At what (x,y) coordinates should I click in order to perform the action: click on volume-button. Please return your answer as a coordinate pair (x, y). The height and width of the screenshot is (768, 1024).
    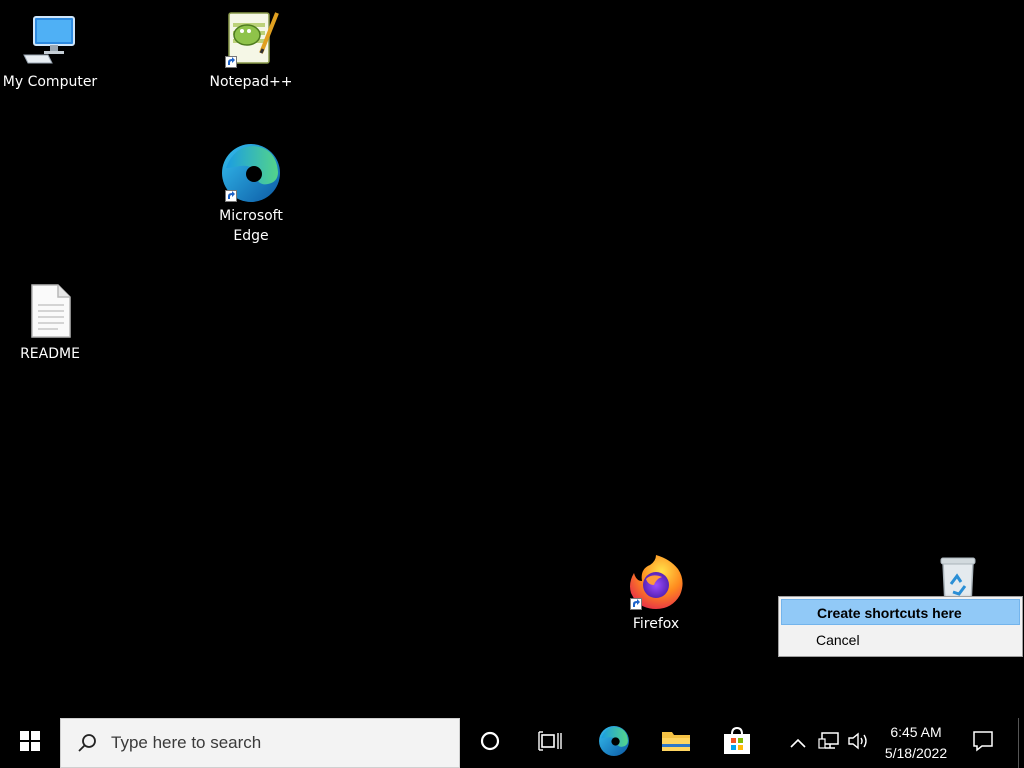
    Looking at the image, I should click on (858, 743).